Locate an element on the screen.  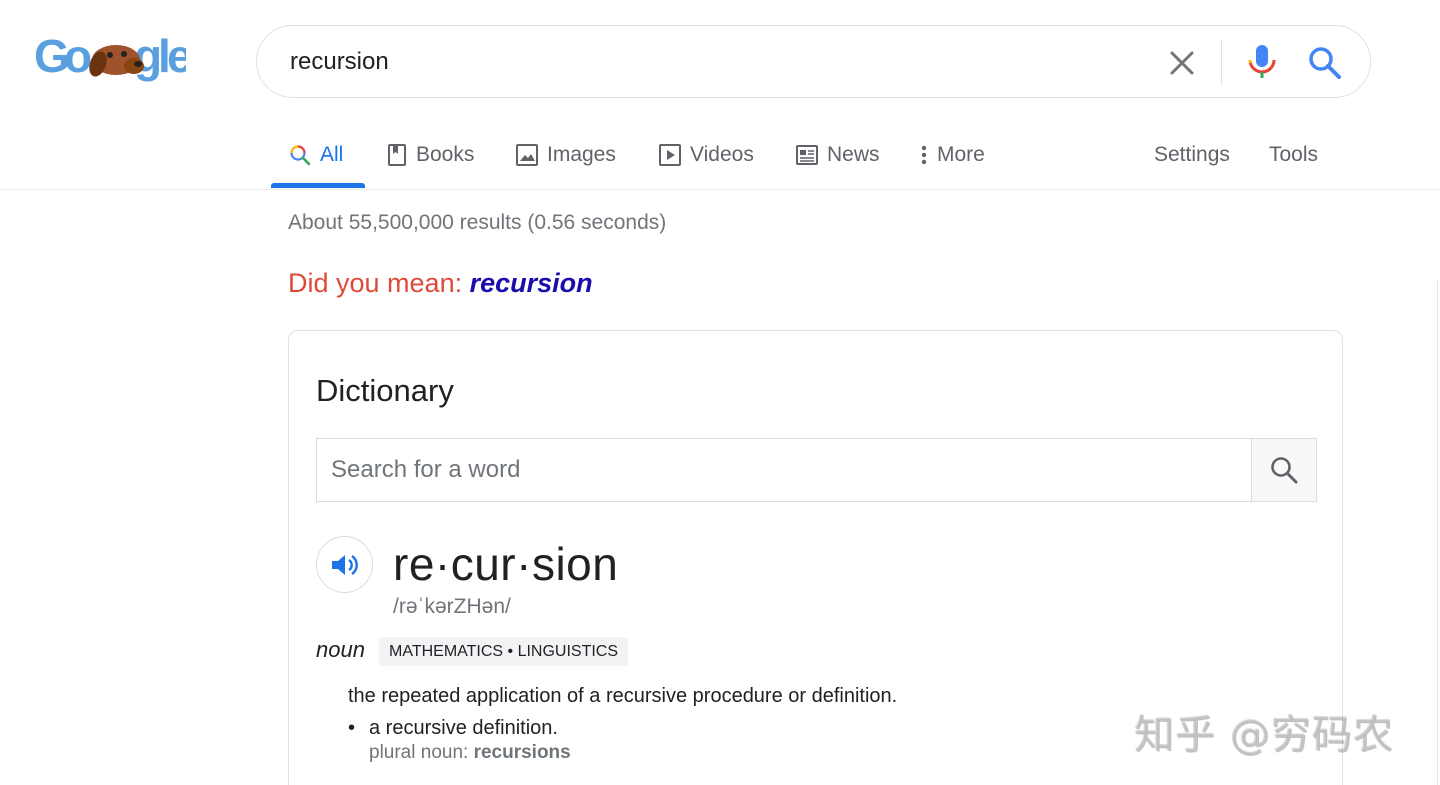
tools-link: Tools is located at coordinates (1293, 155).